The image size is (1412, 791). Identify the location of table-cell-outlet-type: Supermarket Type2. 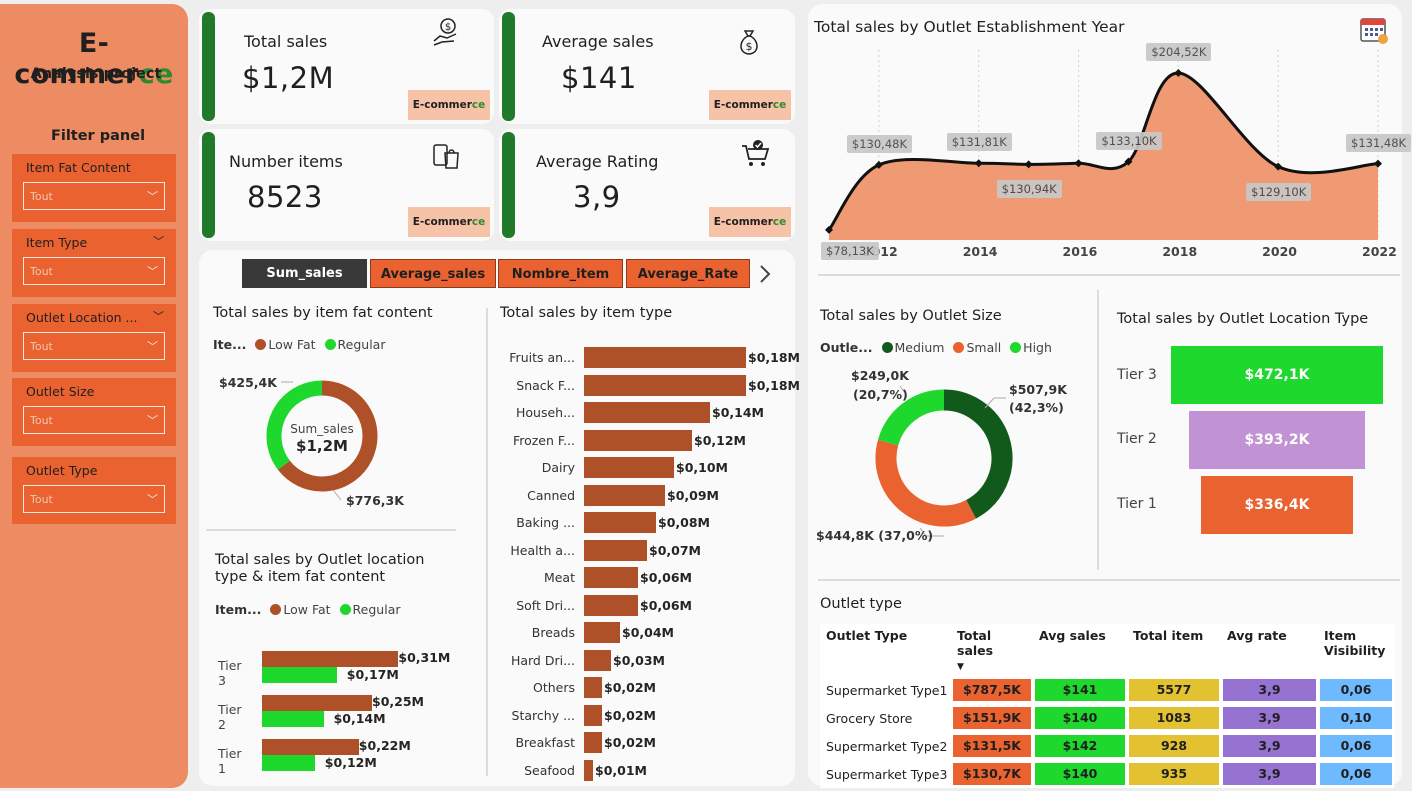
(887, 746).